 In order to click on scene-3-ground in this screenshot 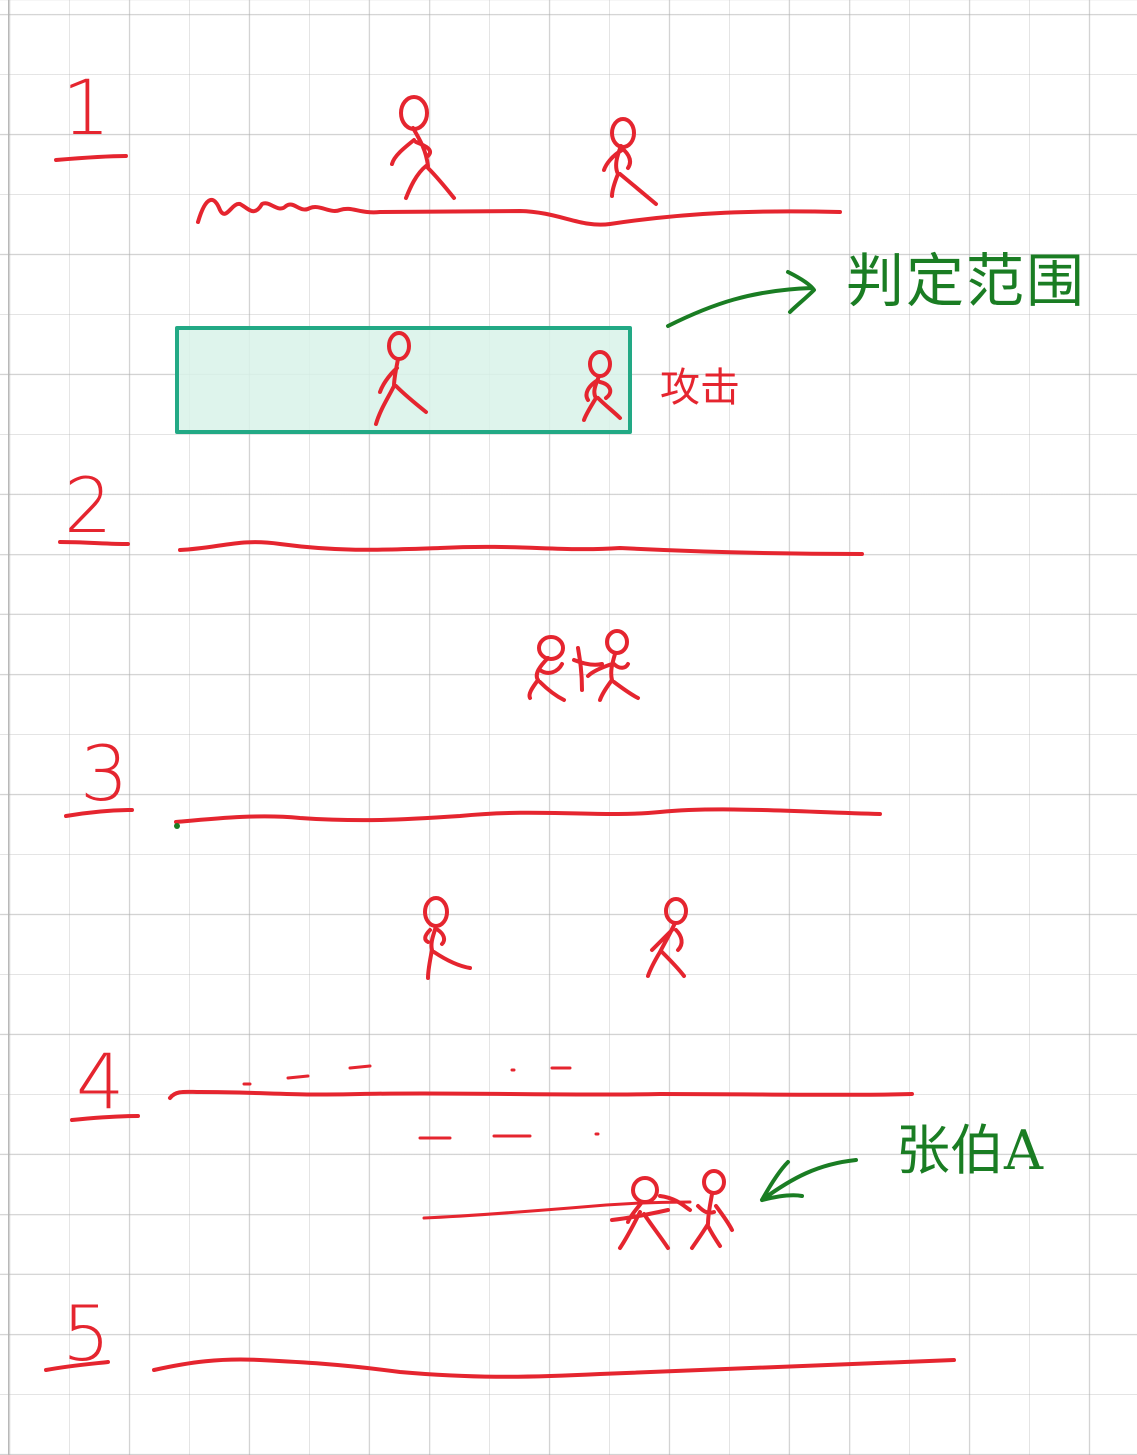, I will do `click(528, 815)`.